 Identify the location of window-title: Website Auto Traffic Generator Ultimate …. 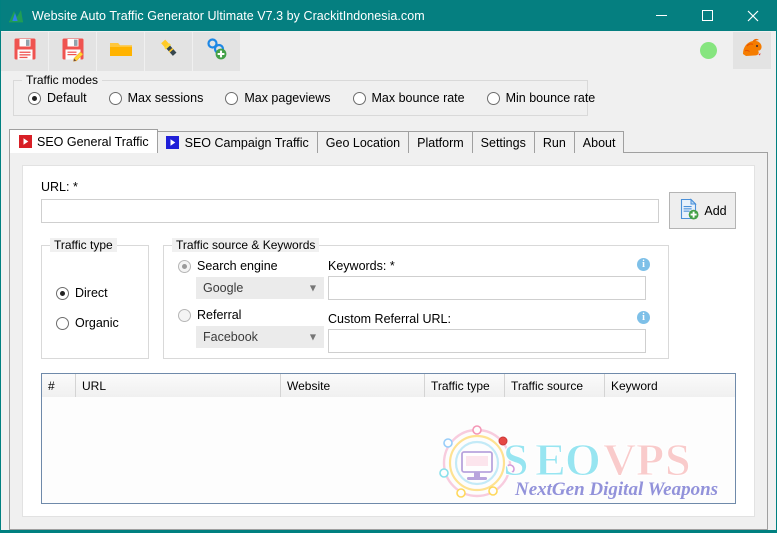
(228, 15).